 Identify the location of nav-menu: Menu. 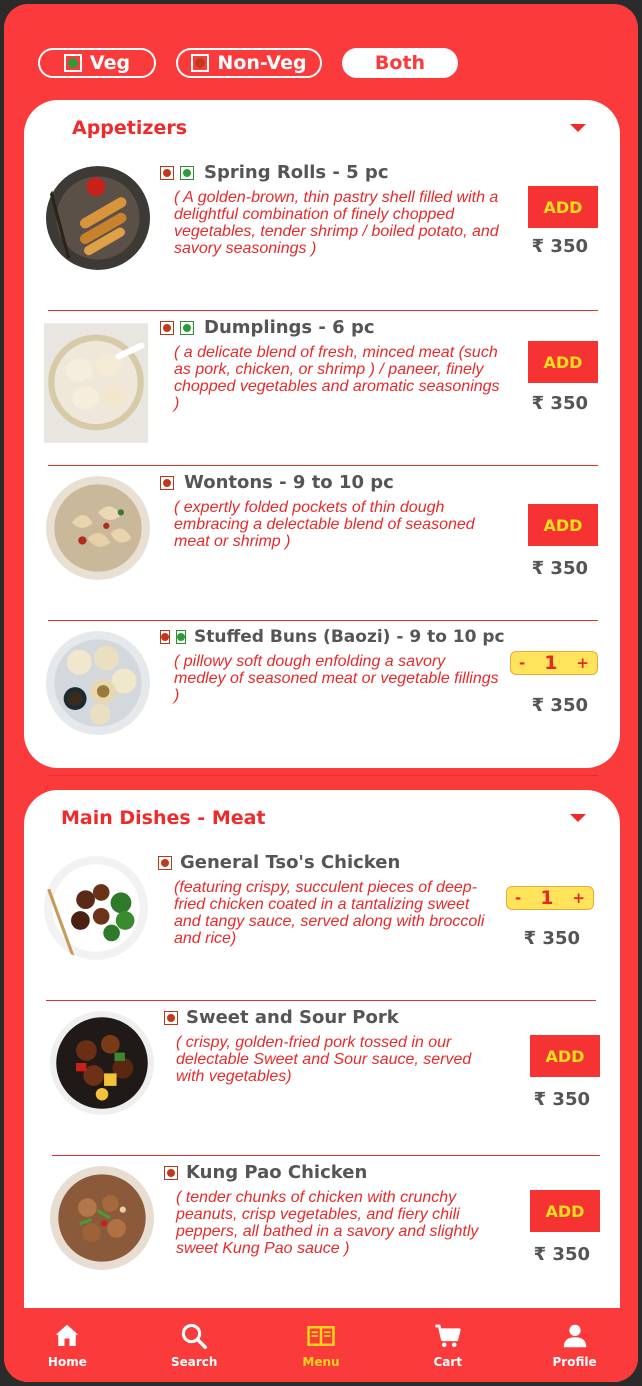
(321, 1345).